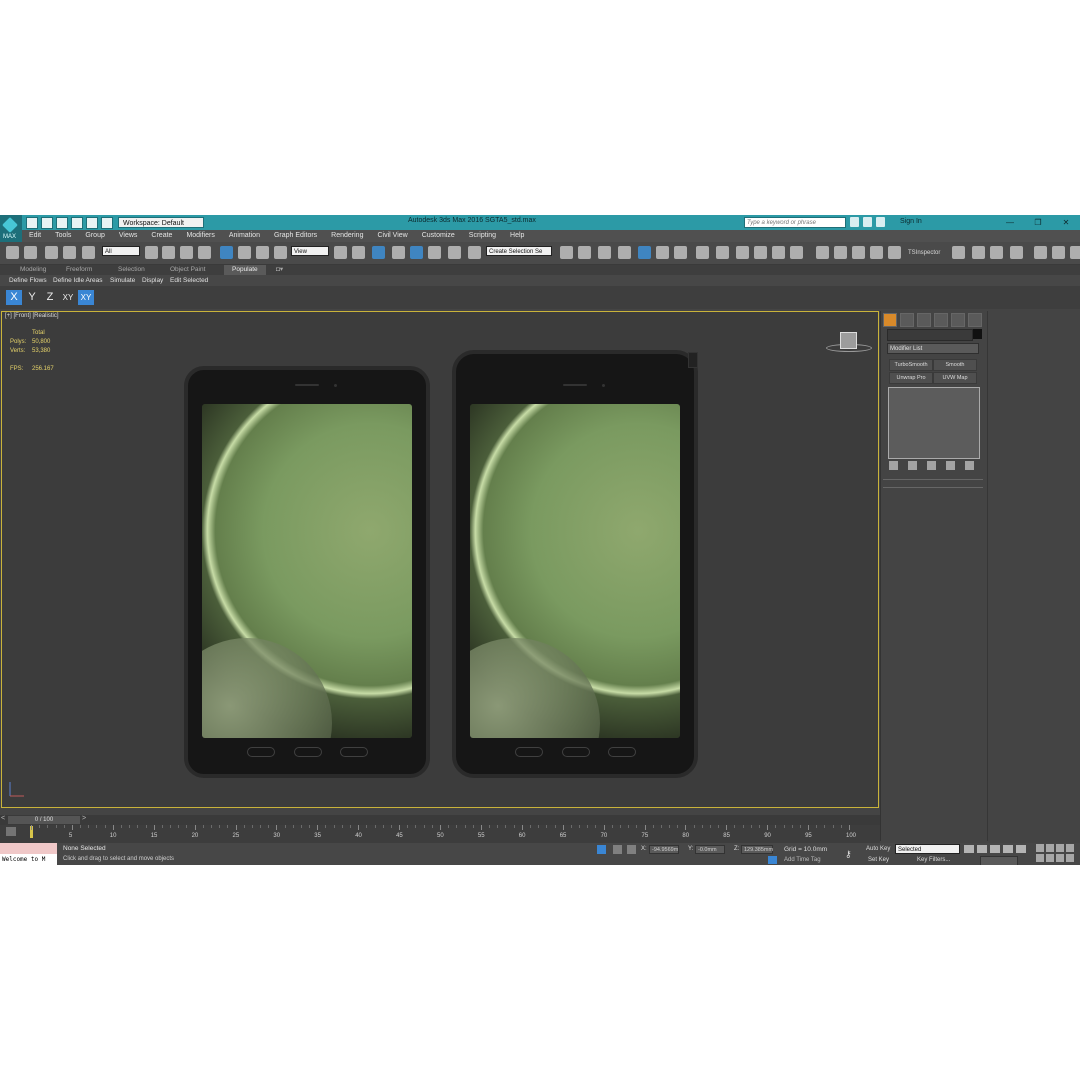 The image size is (1080, 1080). What do you see at coordinates (474, 252) in the screenshot?
I see `edit-named-selection-icon` at bounding box center [474, 252].